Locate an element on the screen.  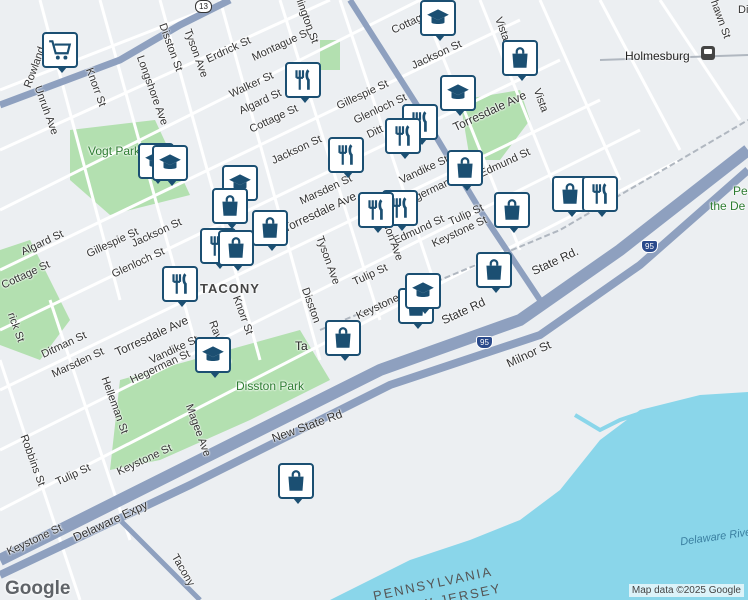
train-station-icon is located at coordinates (708, 53).